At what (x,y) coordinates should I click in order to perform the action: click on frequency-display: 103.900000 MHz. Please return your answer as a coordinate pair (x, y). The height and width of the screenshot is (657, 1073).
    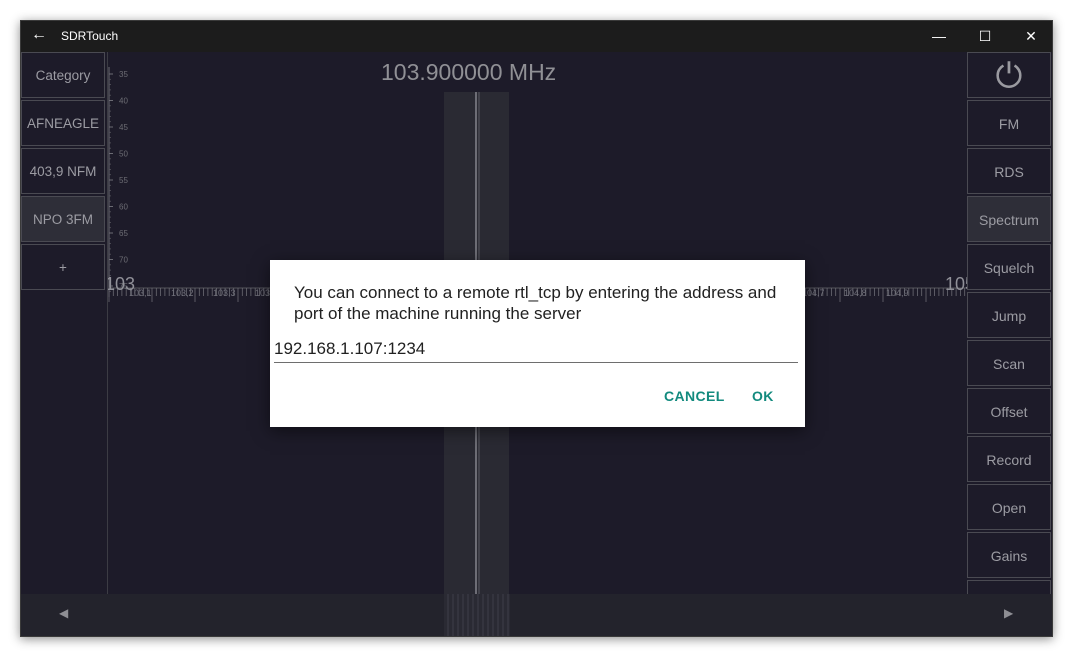
    Looking at the image, I should click on (469, 72).